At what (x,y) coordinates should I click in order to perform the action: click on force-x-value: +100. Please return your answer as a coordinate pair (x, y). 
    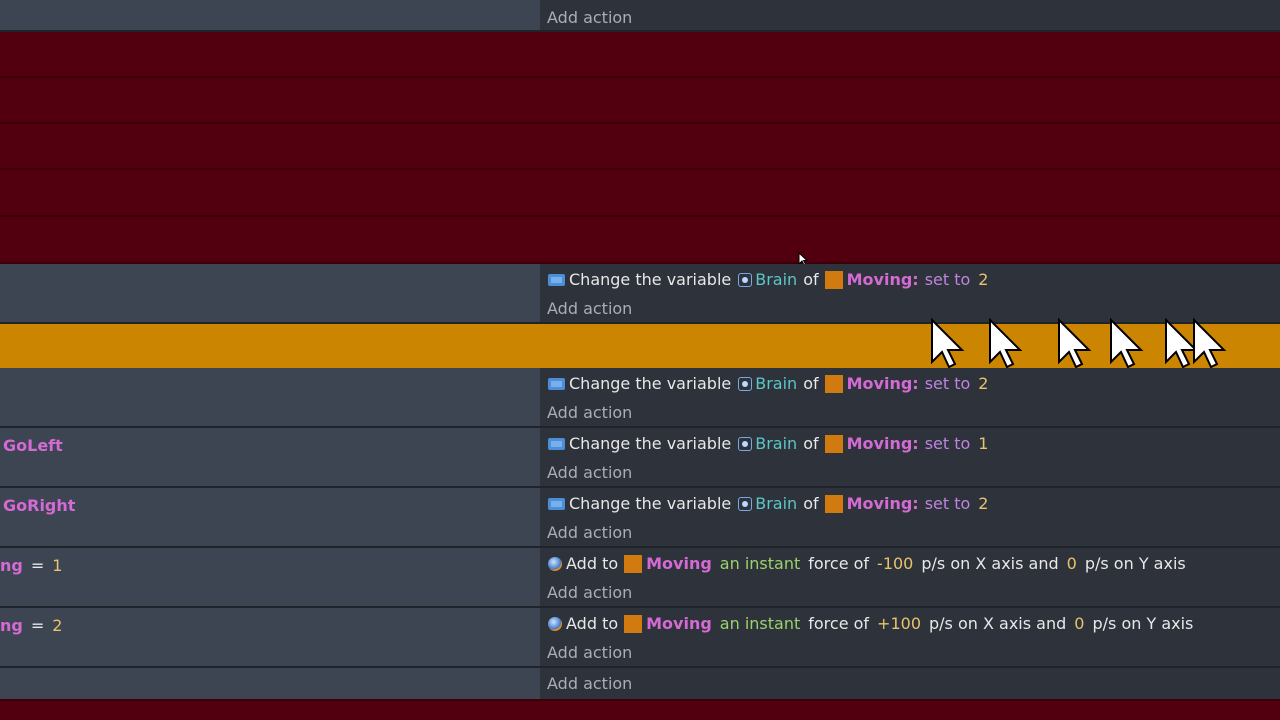
    Looking at the image, I should click on (899, 623).